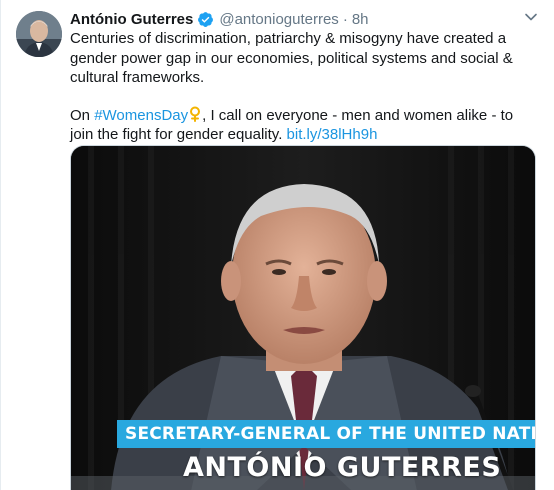  Describe the element at coordinates (278, 19) in the screenshot. I see `author-handle: @antonioguterres` at that location.